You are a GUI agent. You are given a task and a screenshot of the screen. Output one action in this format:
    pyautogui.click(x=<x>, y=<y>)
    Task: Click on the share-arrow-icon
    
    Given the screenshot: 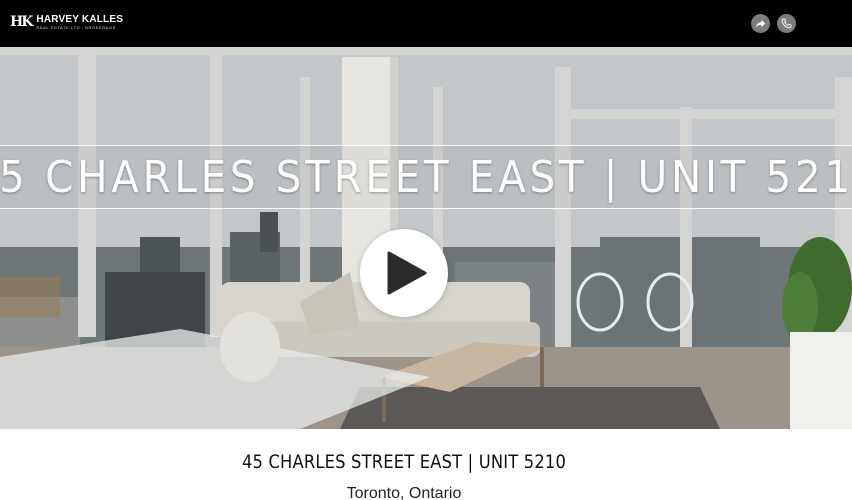 What is the action you would take?
    pyautogui.click(x=760, y=23)
    